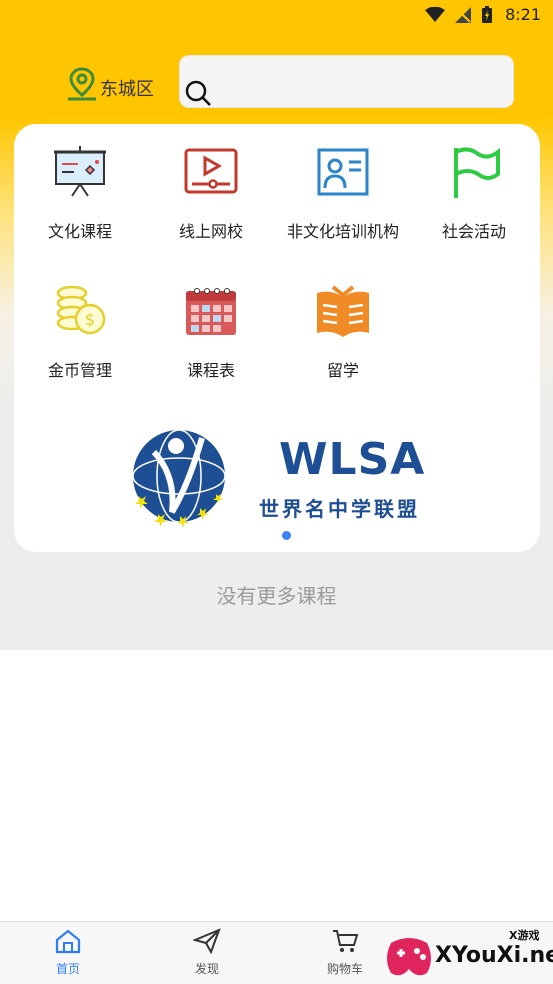 The height and width of the screenshot is (984, 553). What do you see at coordinates (346, 941) in the screenshot?
I see `cart-icon` at bounding box center [346, 941].